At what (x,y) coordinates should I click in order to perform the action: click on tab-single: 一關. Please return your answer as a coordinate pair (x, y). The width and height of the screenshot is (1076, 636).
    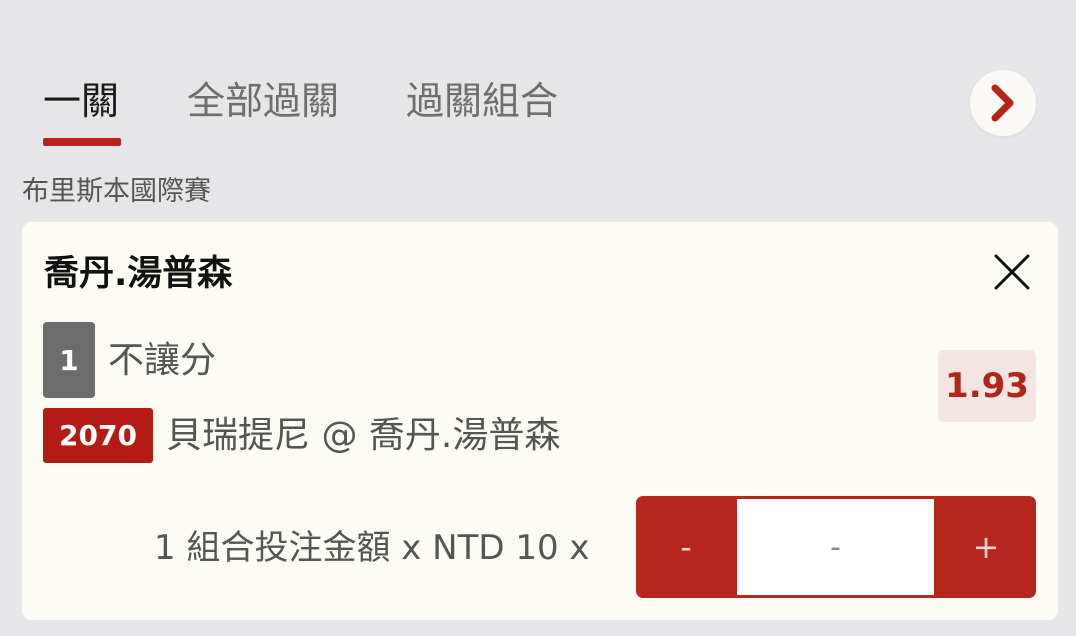
    Looking at the image, I should click on (81, 101).